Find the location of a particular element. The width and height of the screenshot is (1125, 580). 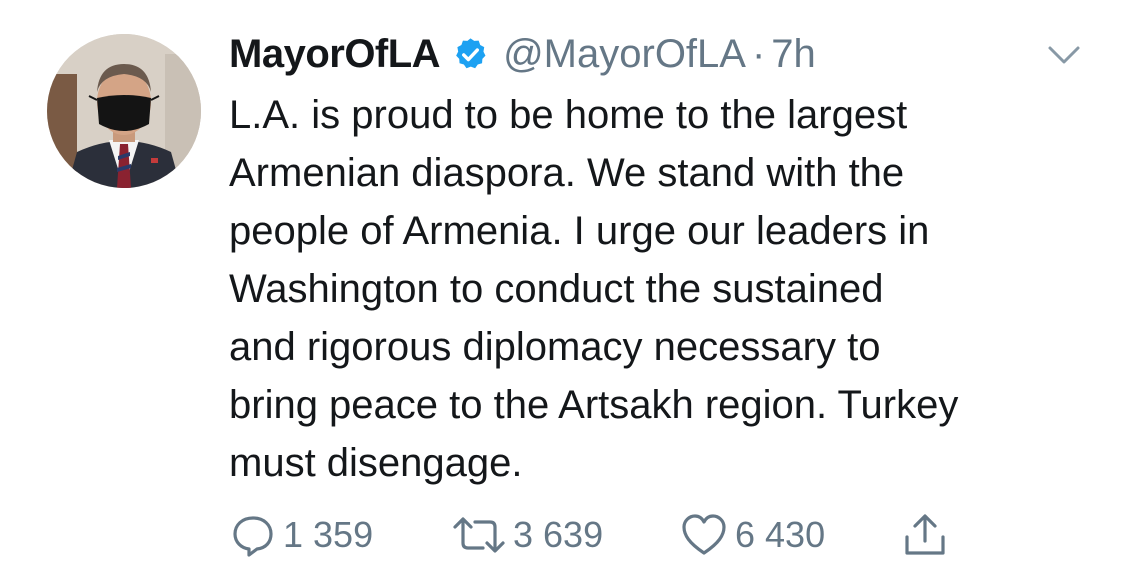

like-button: 6 430 is located at coordinates (752, 535).